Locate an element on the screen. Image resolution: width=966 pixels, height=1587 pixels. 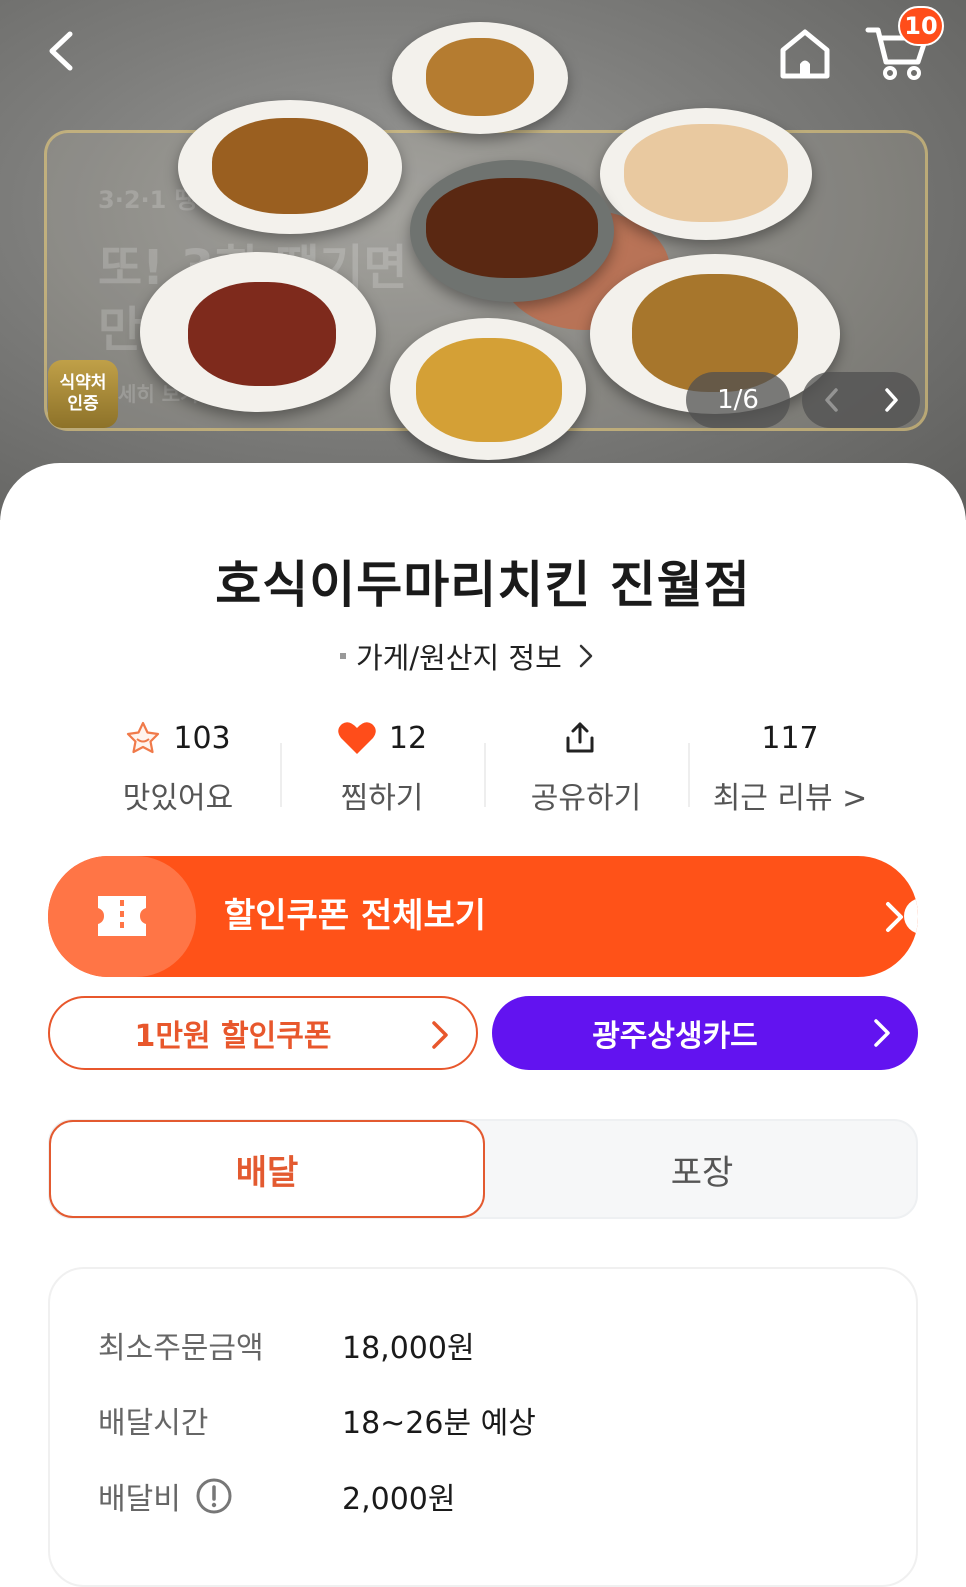
stat-favorite-value: 12 is located at coordinates (408, 738).